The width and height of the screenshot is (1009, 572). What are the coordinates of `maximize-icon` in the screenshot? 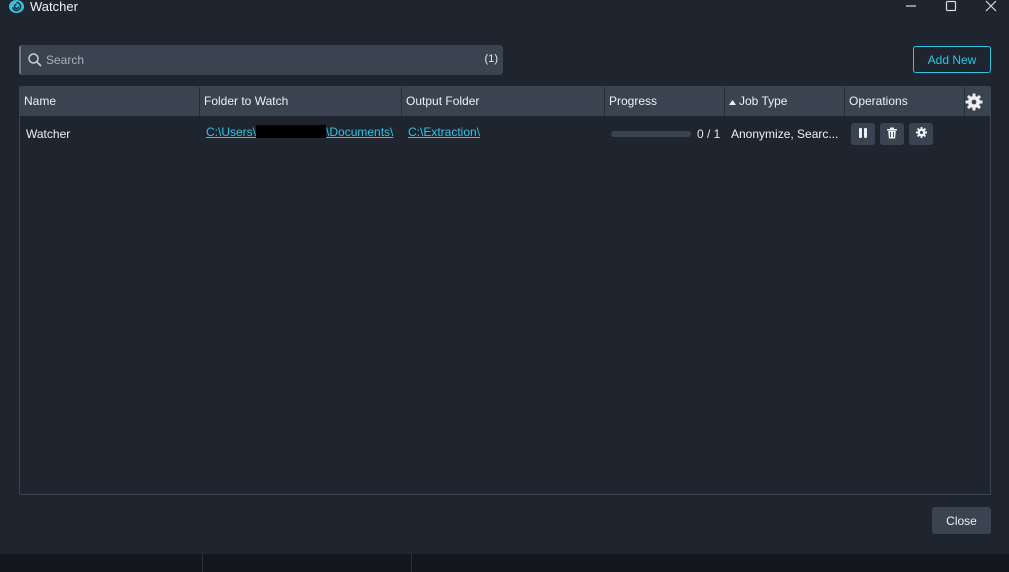 It's located at (951, 8).